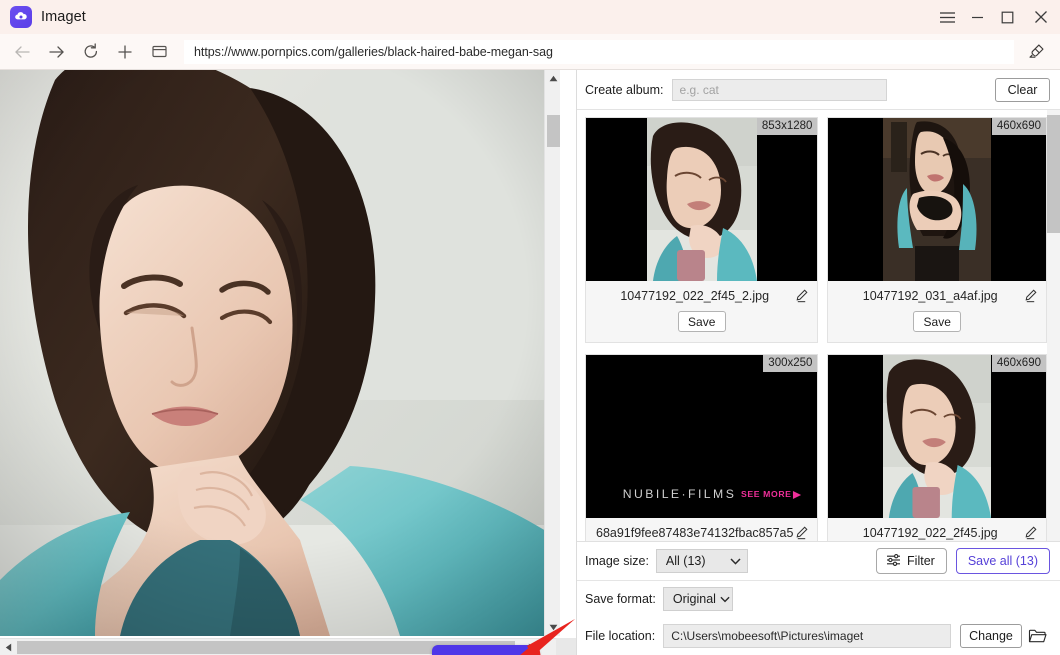  I want to click on image-card: 460x690 10477192_022_2f45.jpg Save, so click(937, 447).